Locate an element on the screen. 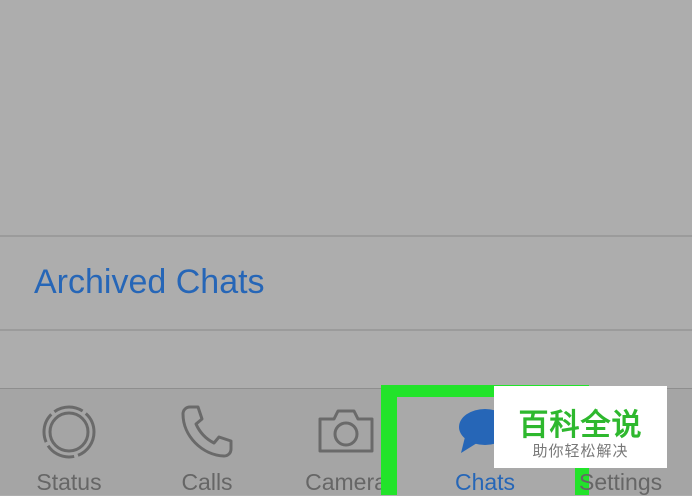 The image size is (692, 496). camera-icon is located at coordinates (346, 432).